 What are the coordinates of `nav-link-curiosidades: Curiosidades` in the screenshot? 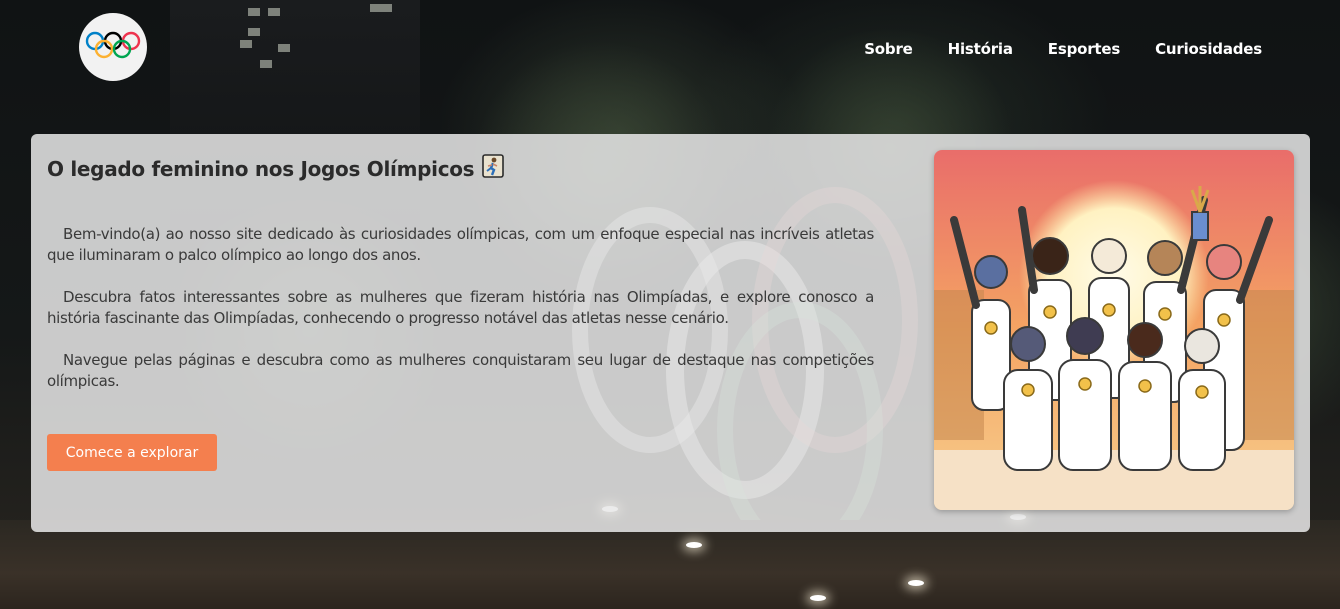 It's located at (1208, 49).